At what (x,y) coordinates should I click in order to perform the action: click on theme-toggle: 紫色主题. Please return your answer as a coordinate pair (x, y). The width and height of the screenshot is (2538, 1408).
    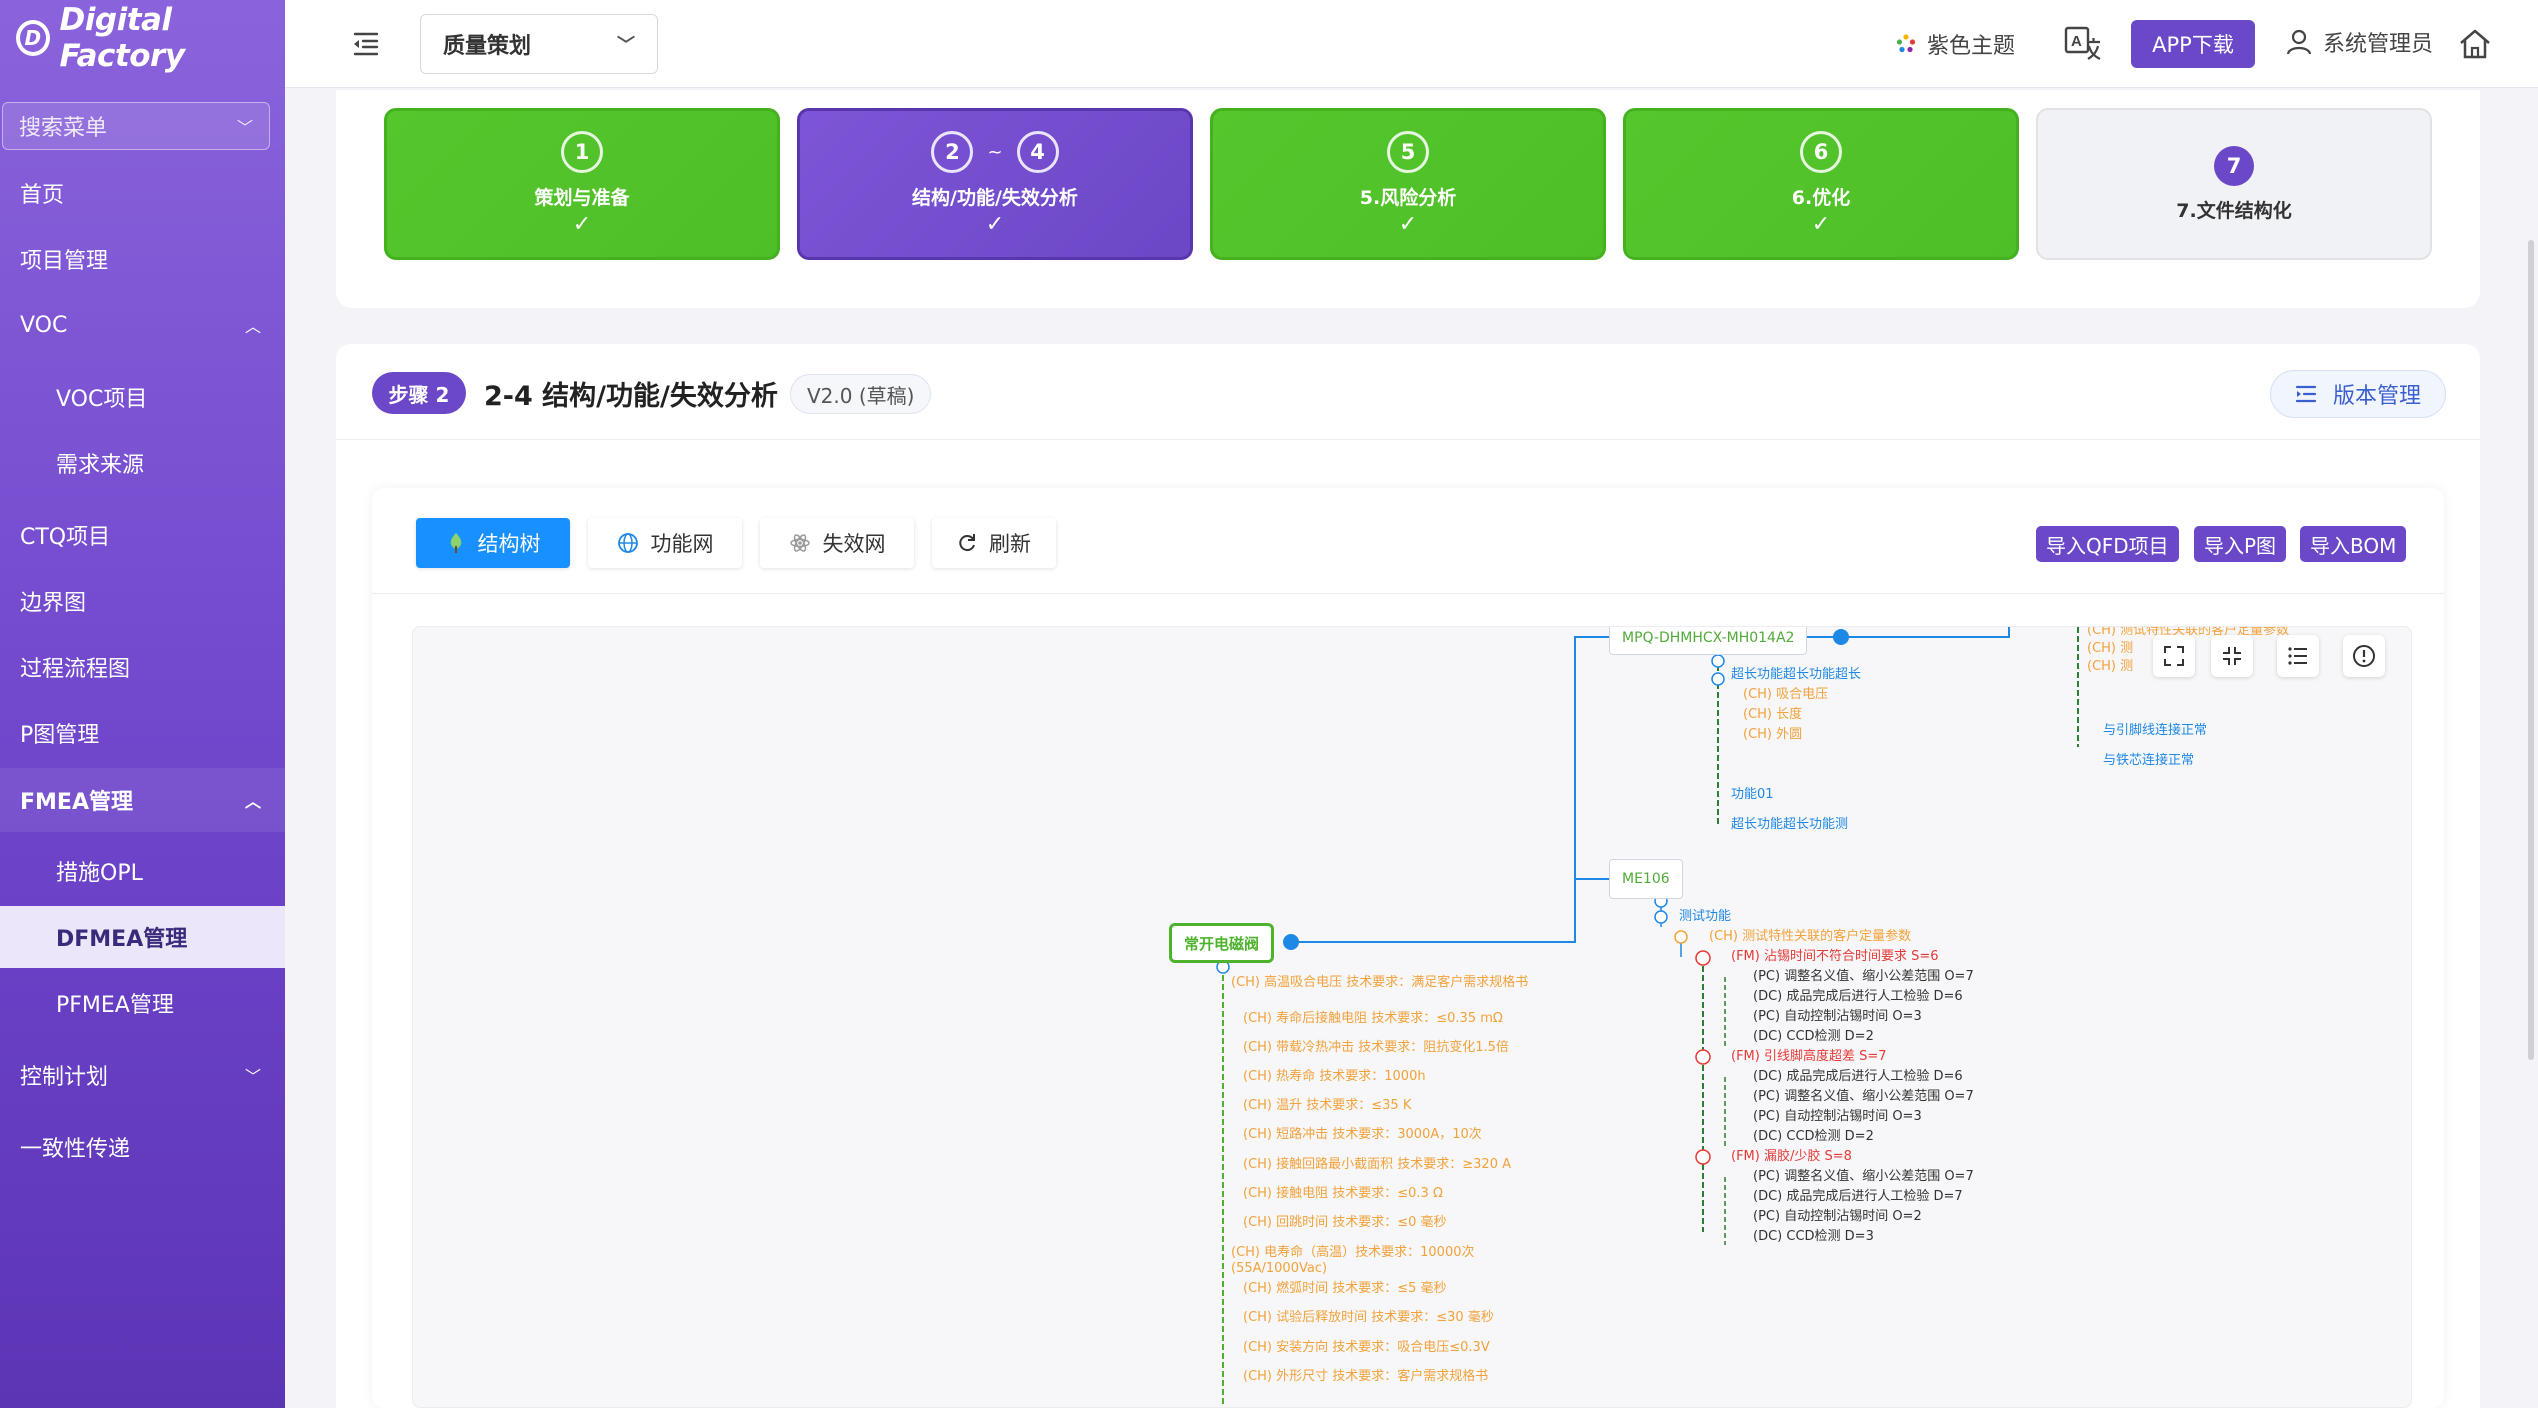
    Looking at the image, I should click on (1955, 44).